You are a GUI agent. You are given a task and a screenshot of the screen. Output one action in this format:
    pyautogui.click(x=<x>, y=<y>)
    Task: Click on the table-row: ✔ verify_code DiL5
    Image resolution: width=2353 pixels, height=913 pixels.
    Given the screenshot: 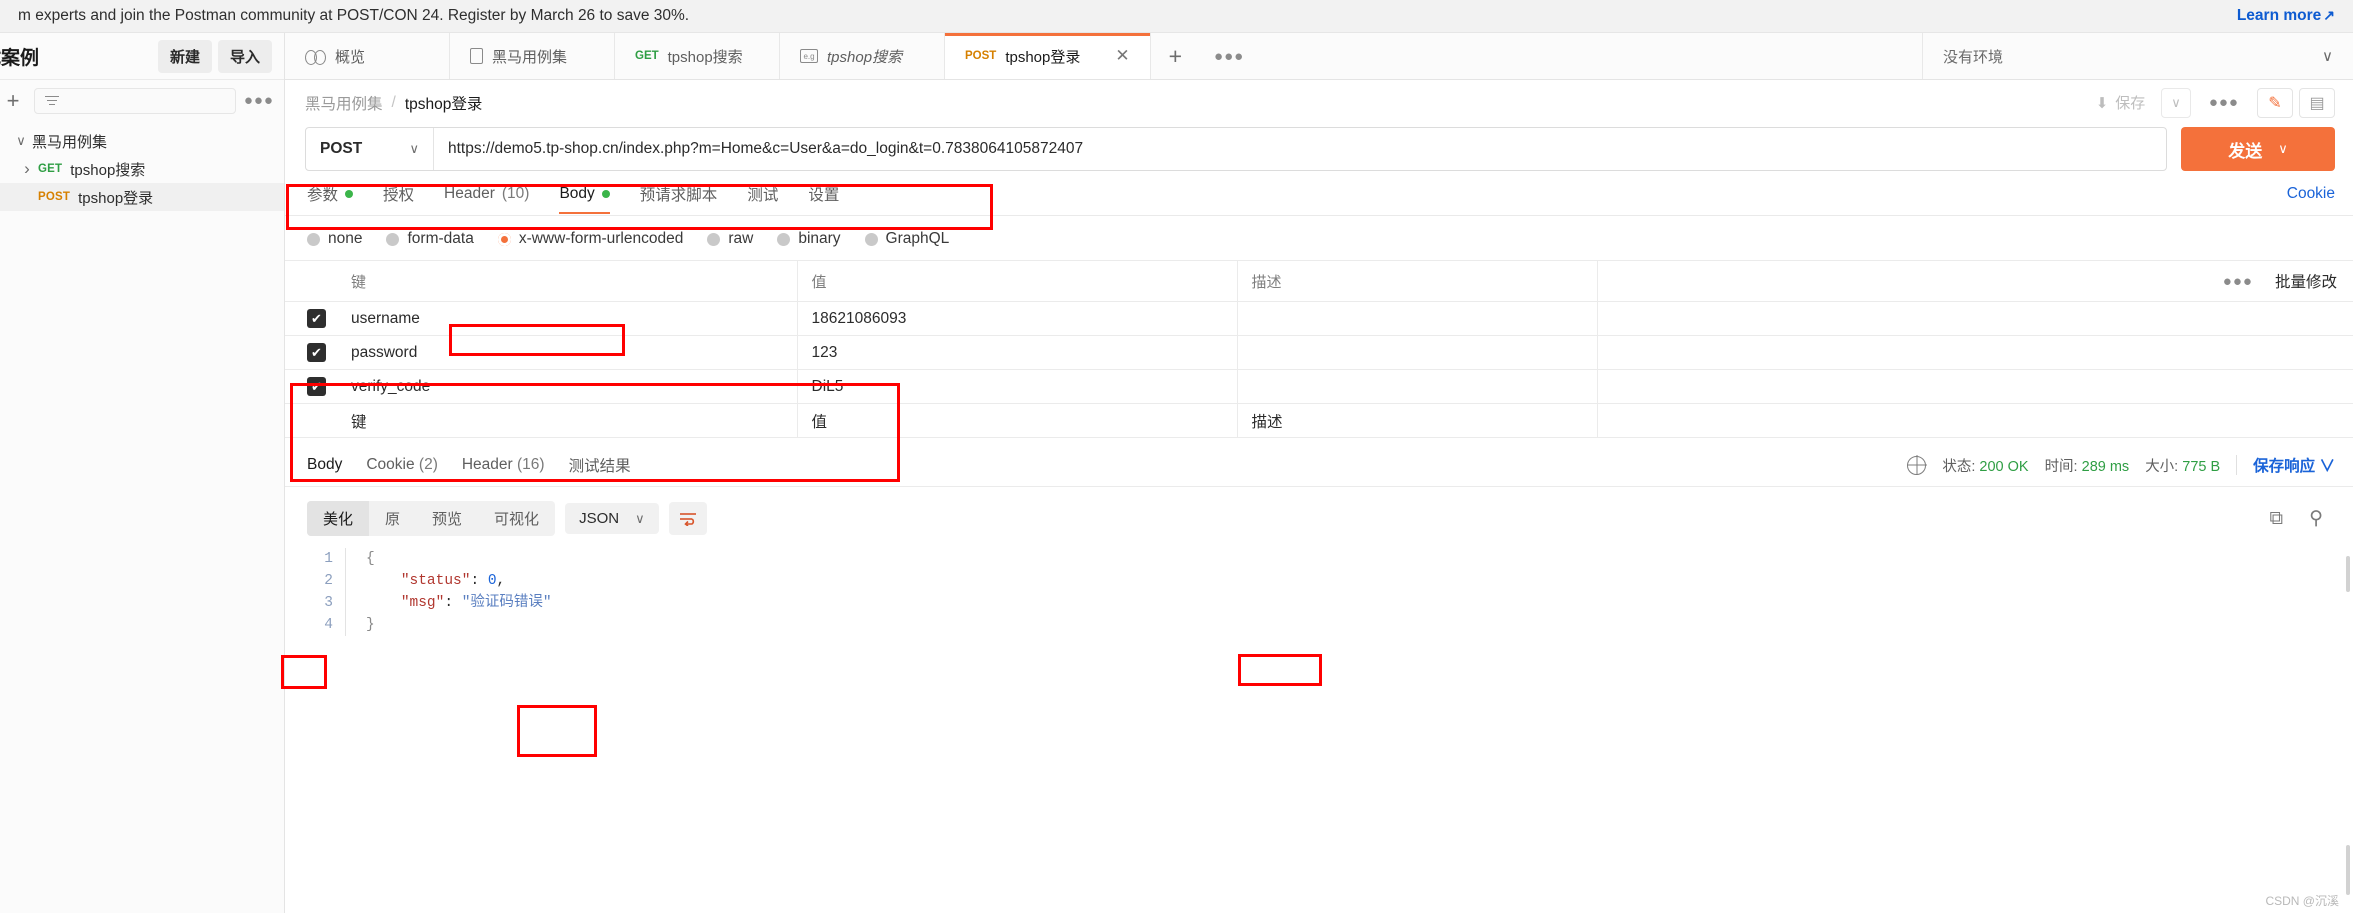 What is the action you would take?
    pyautogui.click(x=1319, y=386)
    